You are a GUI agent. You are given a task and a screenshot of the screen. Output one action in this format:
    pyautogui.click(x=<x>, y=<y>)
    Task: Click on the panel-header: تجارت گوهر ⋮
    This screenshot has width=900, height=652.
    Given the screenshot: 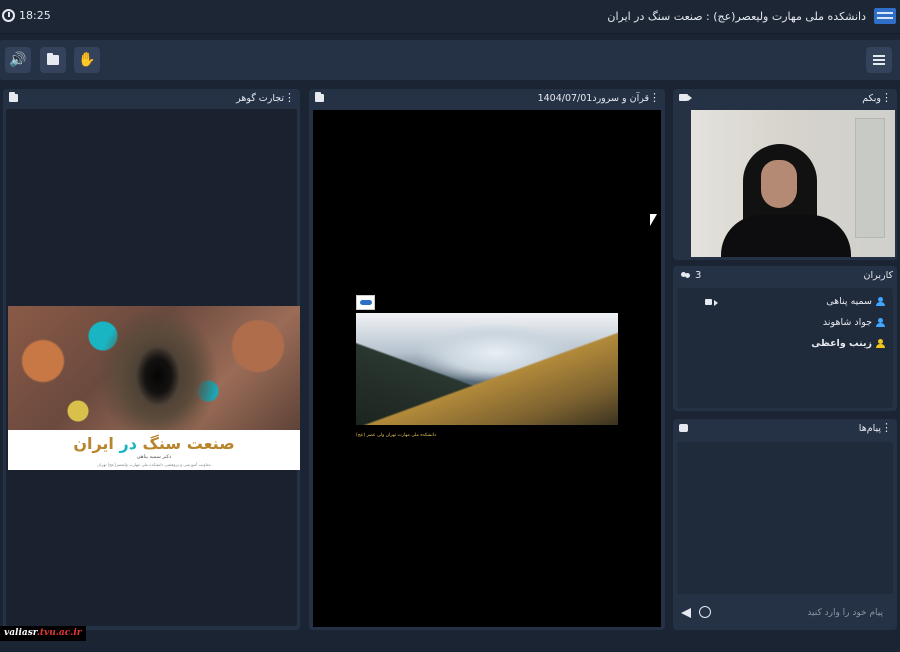 What is the action you would take?
    pyautogui.click(x=151, y=99)
    